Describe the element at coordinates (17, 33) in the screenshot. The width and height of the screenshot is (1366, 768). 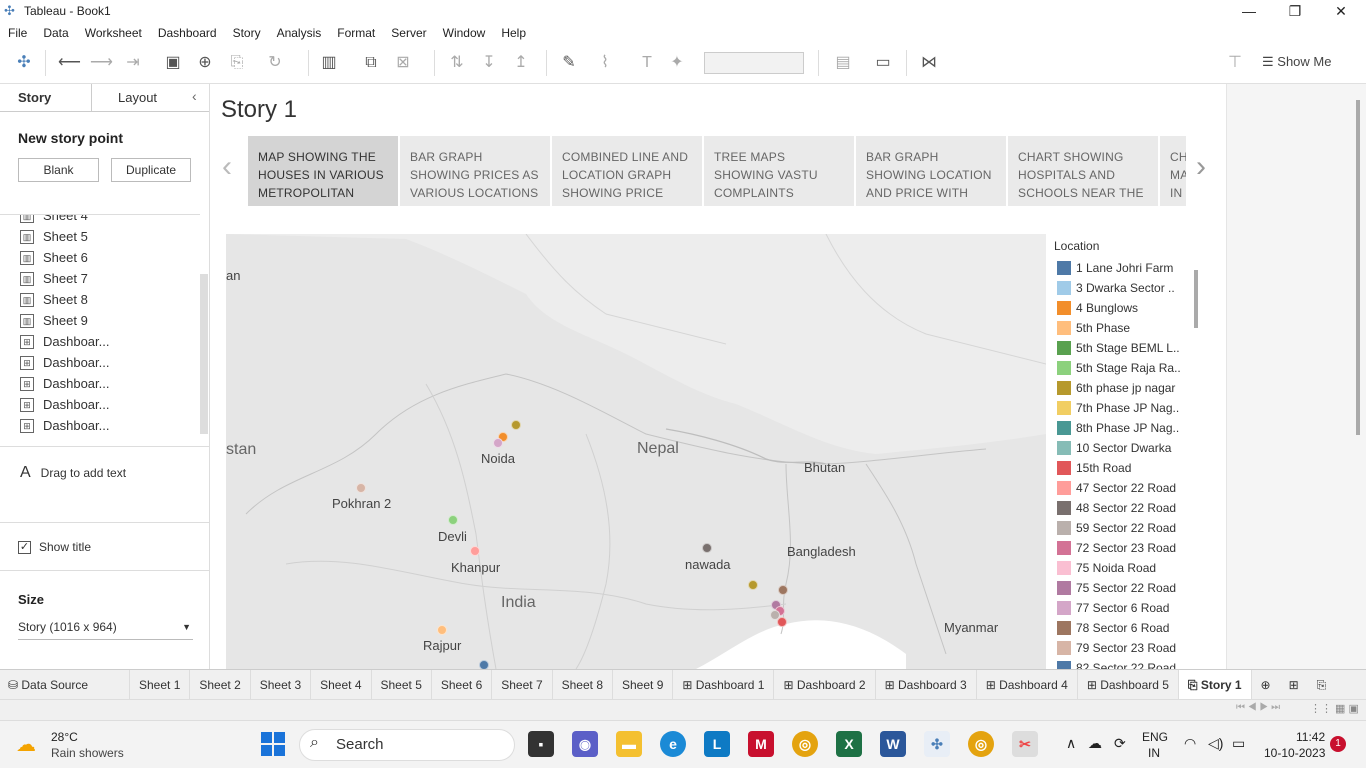
I see `menu-file: File` at that location.